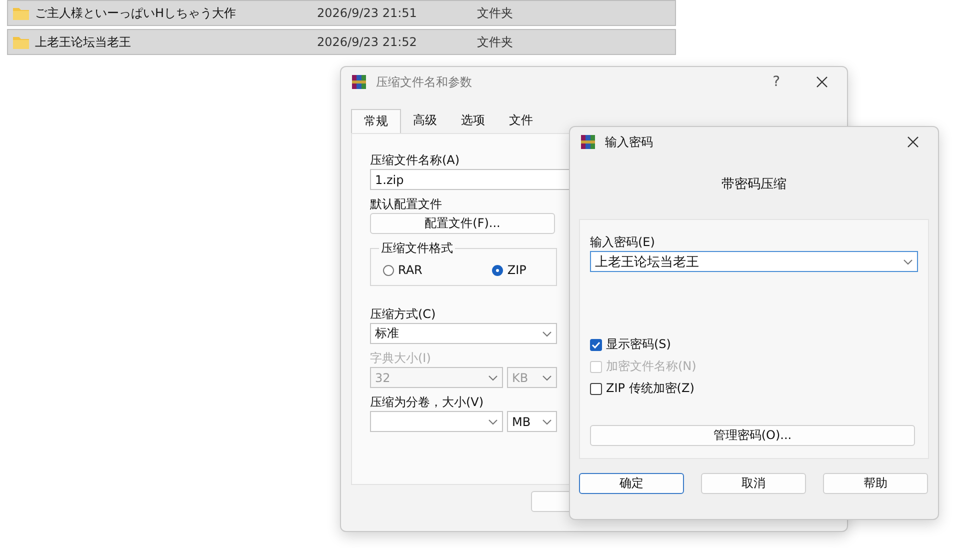 This screenshot has width=960, height=548. Describe the element at coordinates (83, 42) in the screenshot. I see `folder-name: 上老王论坛当老王` at that location.